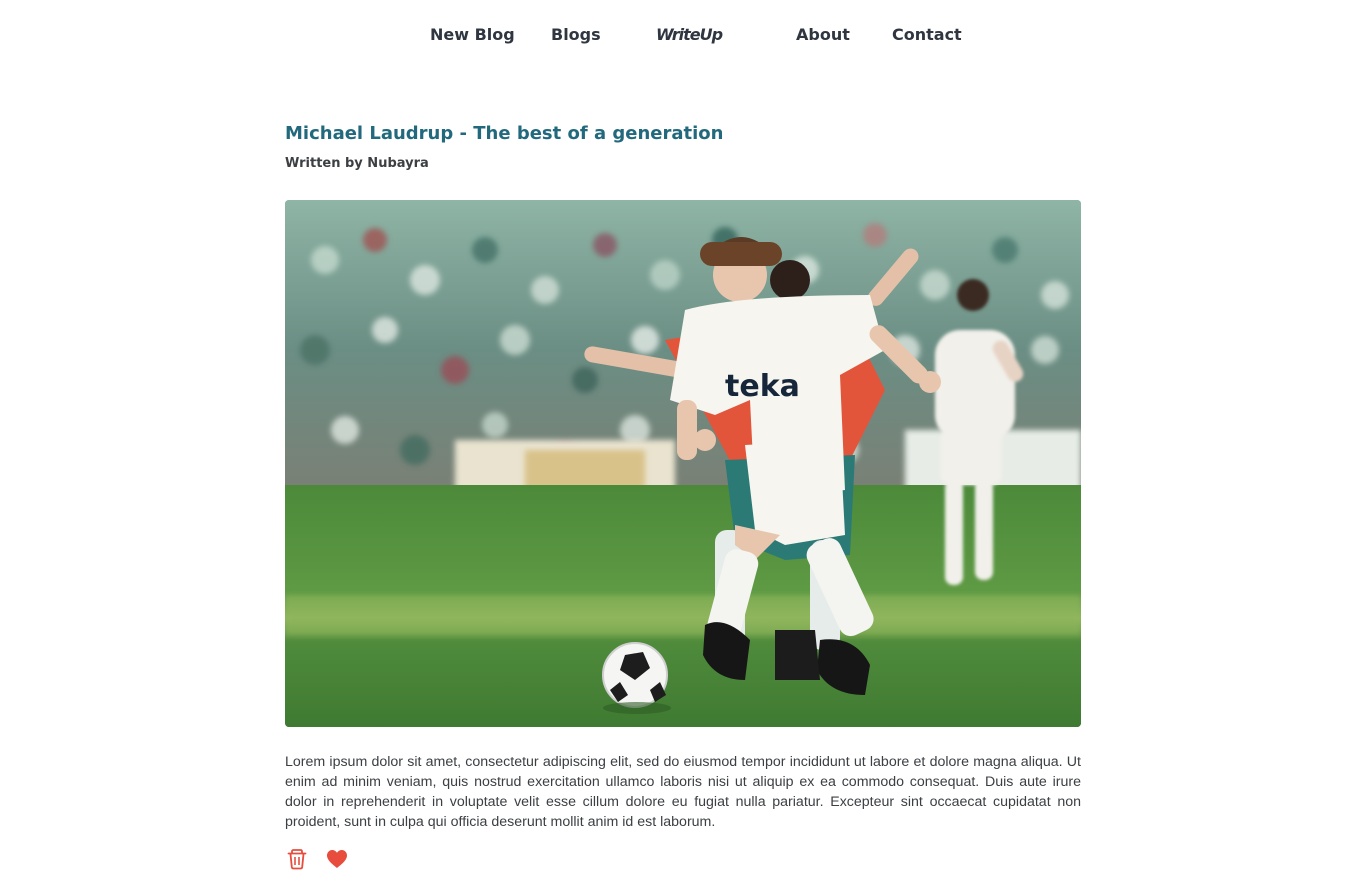 The image size is (1366, 887). I want to click on jersey-sponsor-text: teka, so click(762, 386).